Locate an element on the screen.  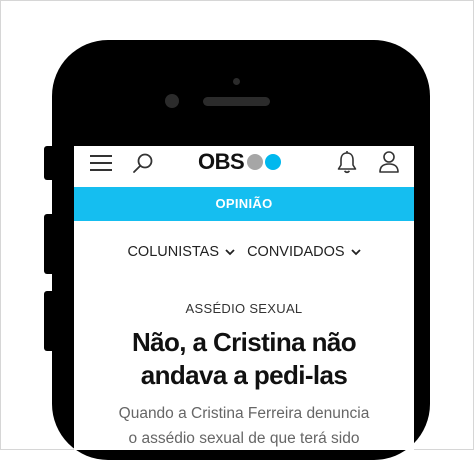
subnav-convidados-label: CONVIDADOS is located at coordinates (296, 252).